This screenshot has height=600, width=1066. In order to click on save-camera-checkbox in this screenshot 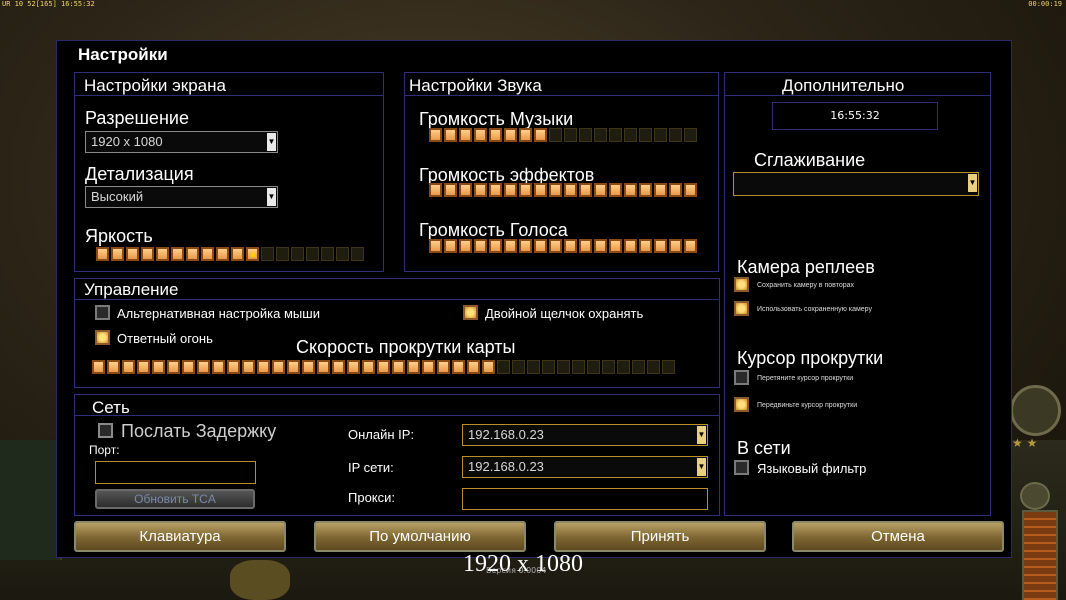, I will do `click(741, 284)`.